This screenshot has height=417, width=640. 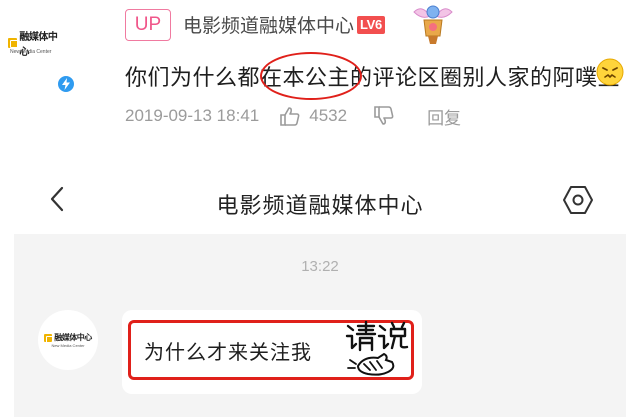 I want to click on angel-medal-icon, so click(x=433, y=24).